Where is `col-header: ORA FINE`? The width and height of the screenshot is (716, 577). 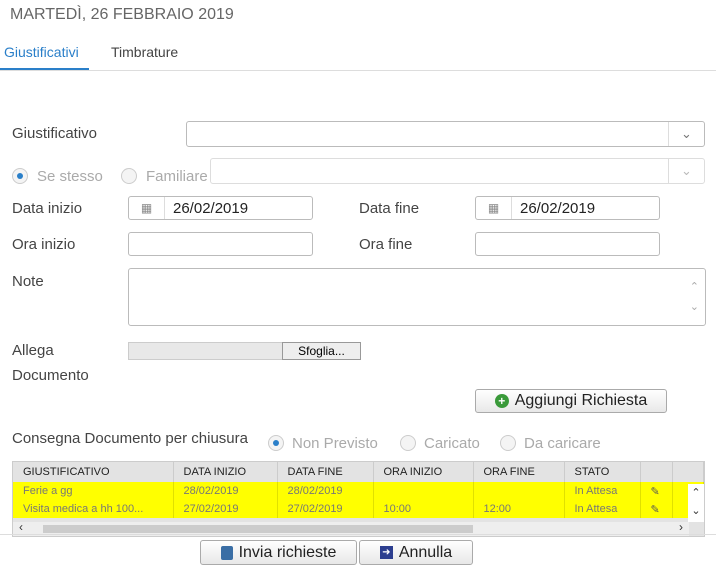
col-header: ORA FINE is located at coordinates (519, 472).